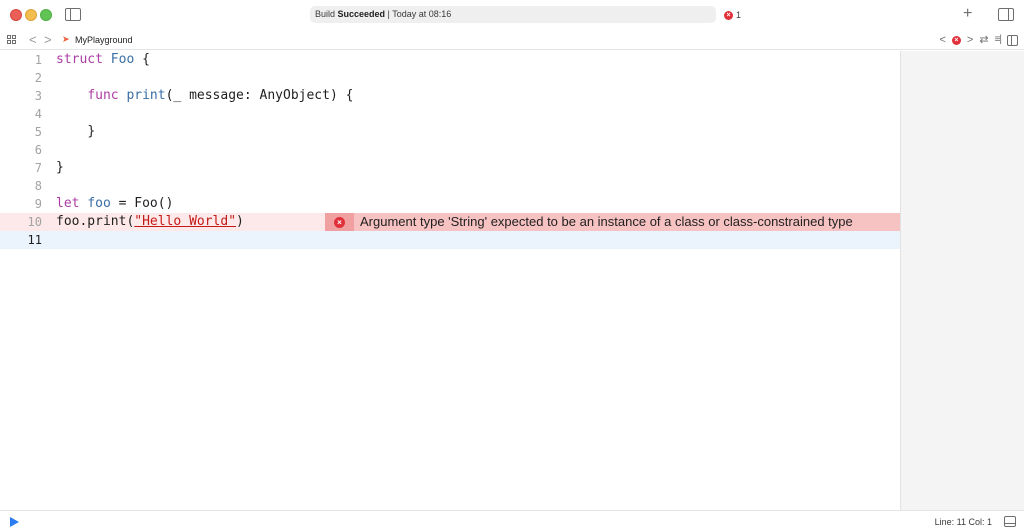 The height and width of the screenshot is (532, 1024). I want to click on code-line-current: 11, so click(450, 240).